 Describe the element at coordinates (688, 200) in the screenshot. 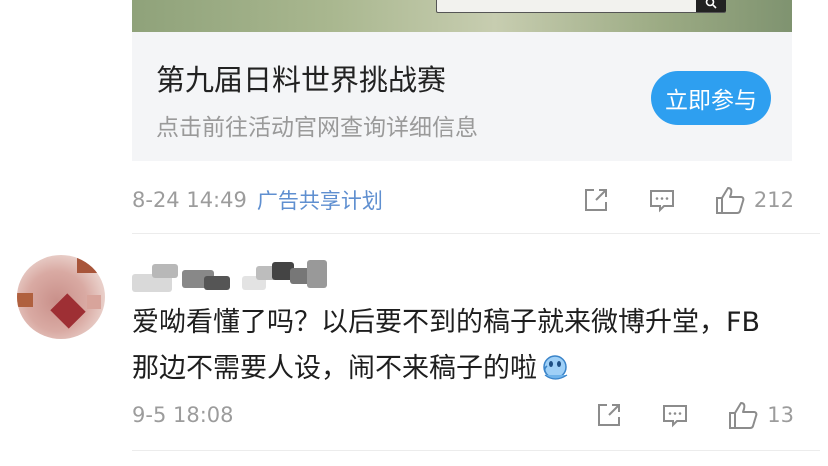

I see `post-actions: 212` at that location.